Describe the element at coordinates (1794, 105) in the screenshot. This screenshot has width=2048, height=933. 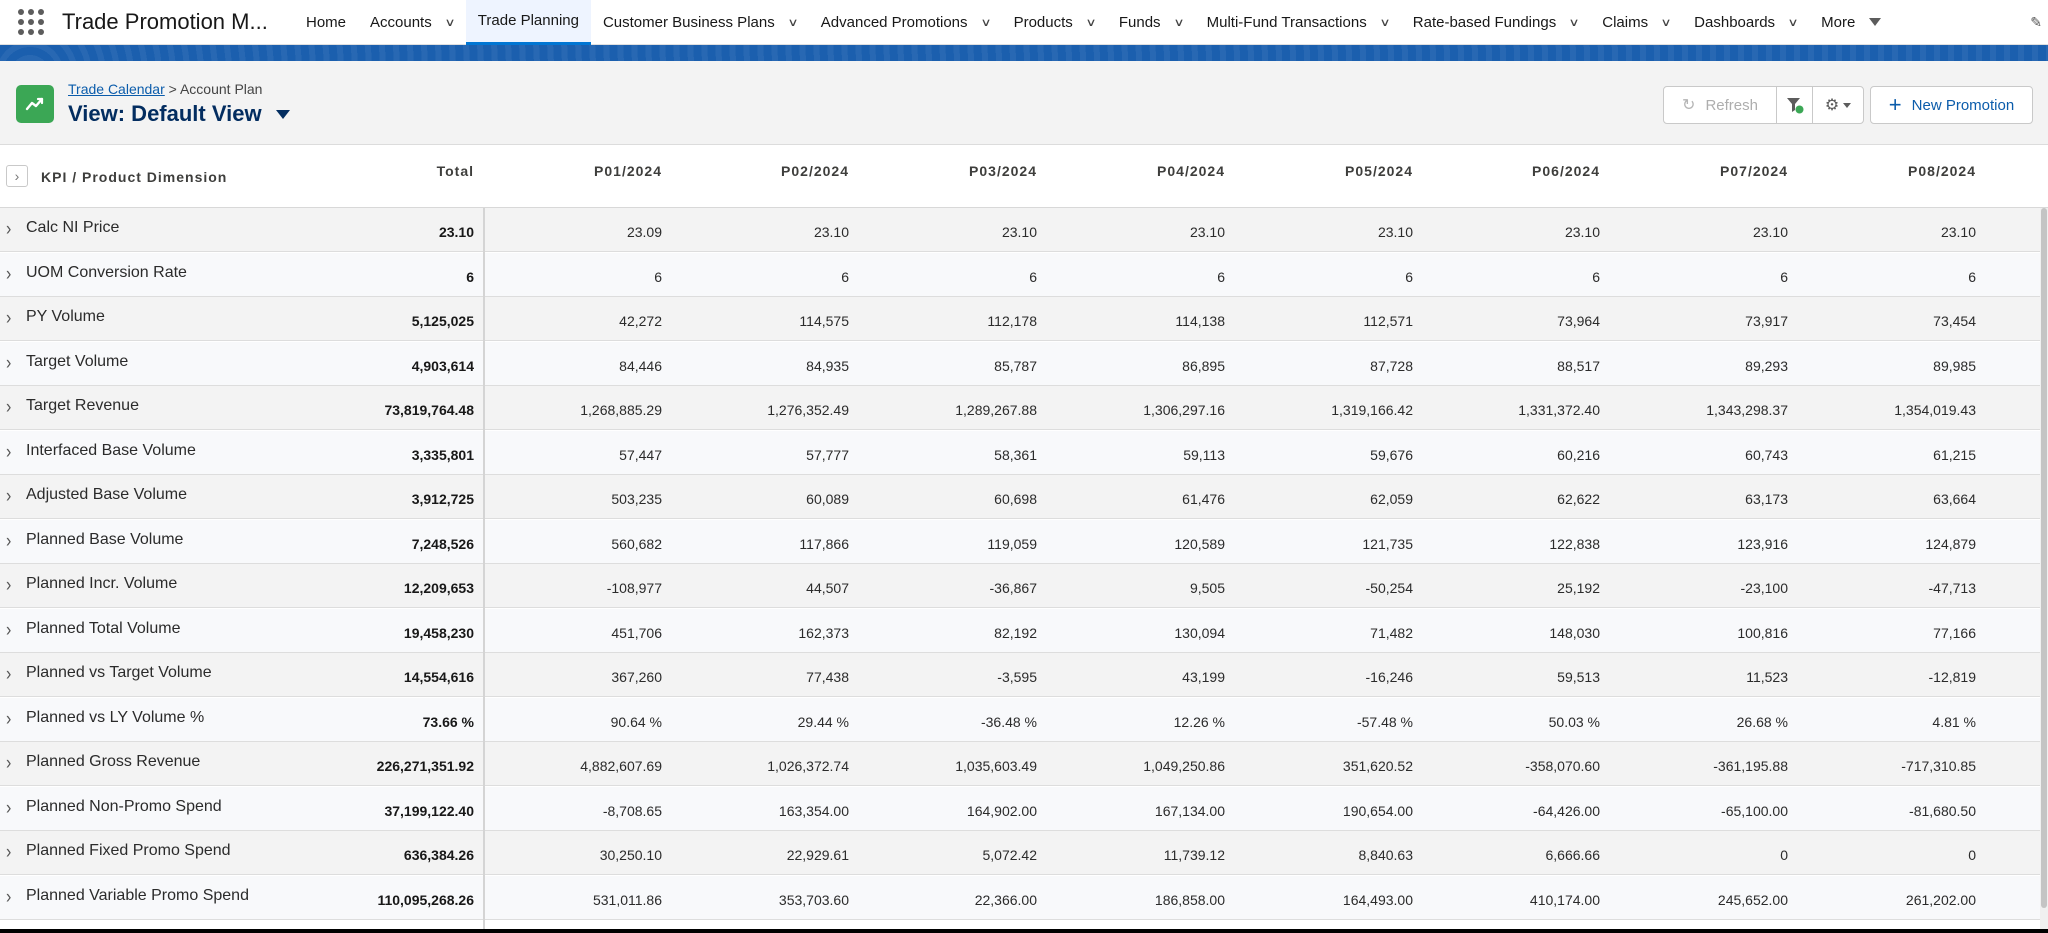
I see `filter-button` at that location.